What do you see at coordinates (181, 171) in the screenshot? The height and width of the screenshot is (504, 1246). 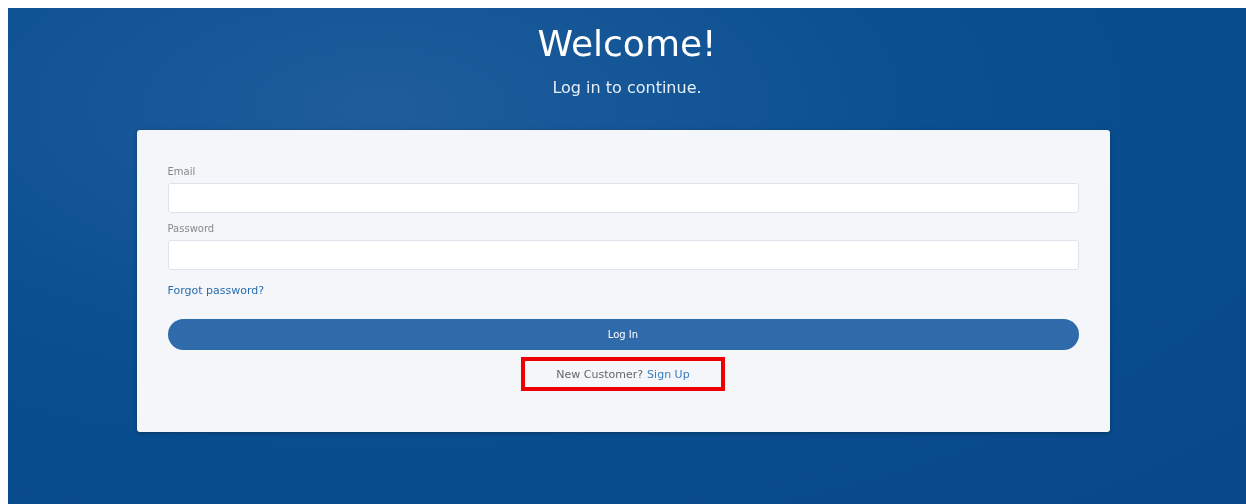 I see `field-label: Email` at bounding box center [181, 171].